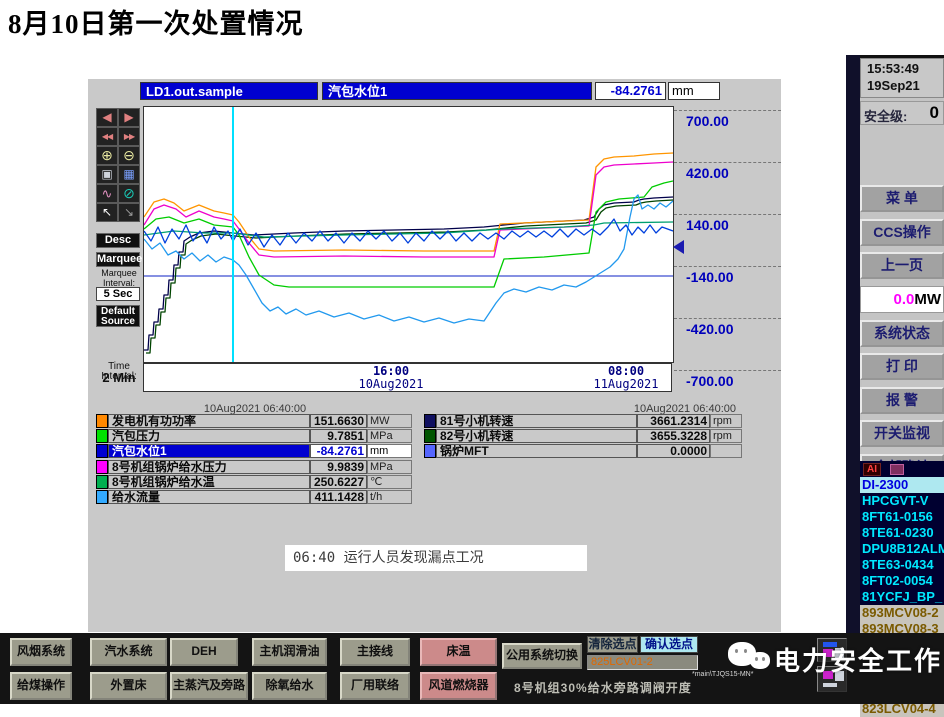 The image size is (944, 717). Describe the element at coordinates (375, 686) in the screenshot. I see `taskbar-button-厂用联络: 厂用联络` at that location.